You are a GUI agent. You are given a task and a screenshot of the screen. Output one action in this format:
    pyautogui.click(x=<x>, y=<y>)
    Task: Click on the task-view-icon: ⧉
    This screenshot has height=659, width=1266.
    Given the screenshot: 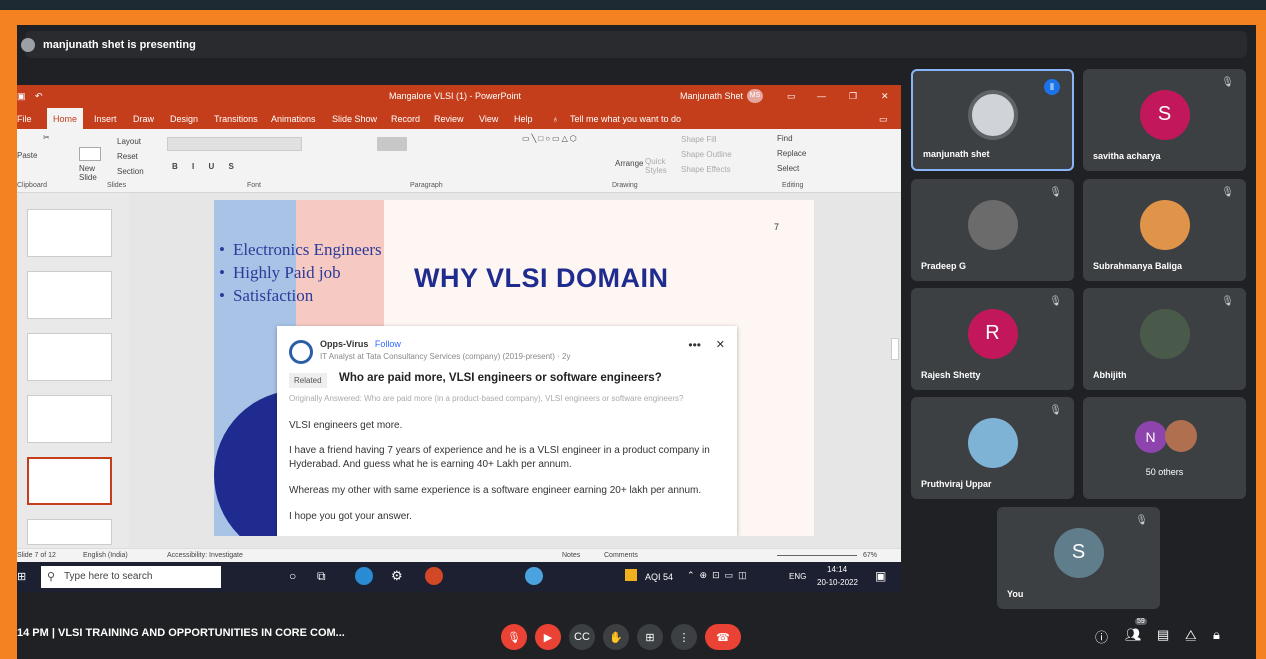 What is the action you would take?
    pyautogui.click(x=321, y=576)
    